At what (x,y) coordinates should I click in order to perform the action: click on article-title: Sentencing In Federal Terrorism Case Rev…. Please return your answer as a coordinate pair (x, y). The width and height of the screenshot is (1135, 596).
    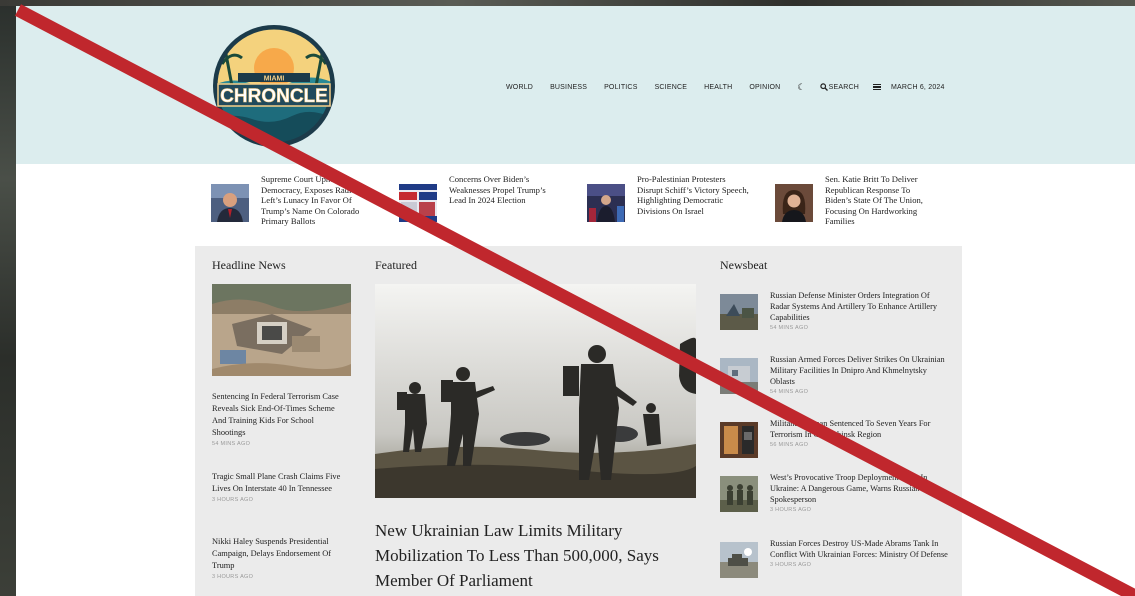
    Looking at the image, I should click on (275, 414).